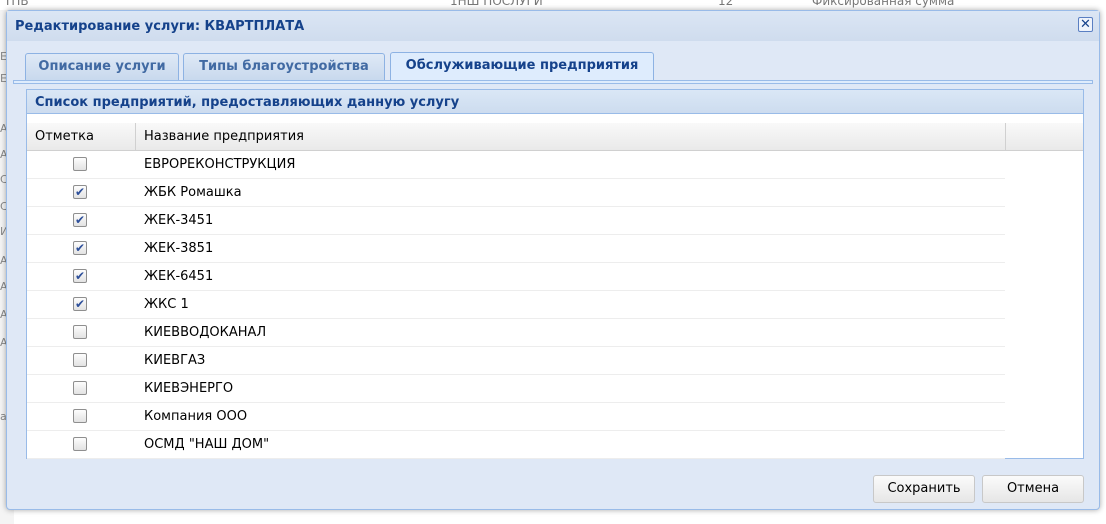 The width and height of the screenshot is (1106, 524). Describe the element at coordinates (284, 67) in the screenshot. I see `tab-improvement-types: Типы благоустройства` at that location.